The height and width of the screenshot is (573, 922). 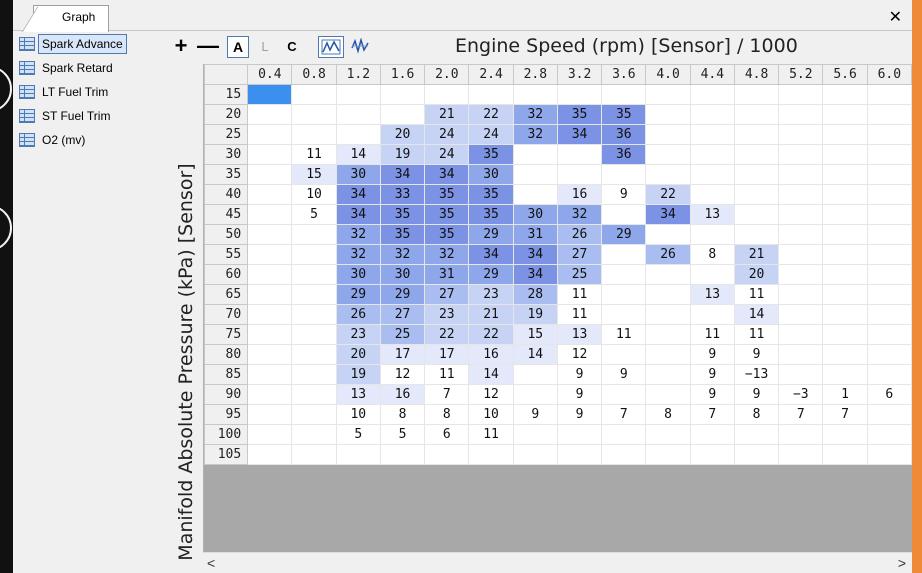 What do you see at coordinates (358, 314) in the screenshot?
I see `table-cell: 26` at bounding box center [358, 314].